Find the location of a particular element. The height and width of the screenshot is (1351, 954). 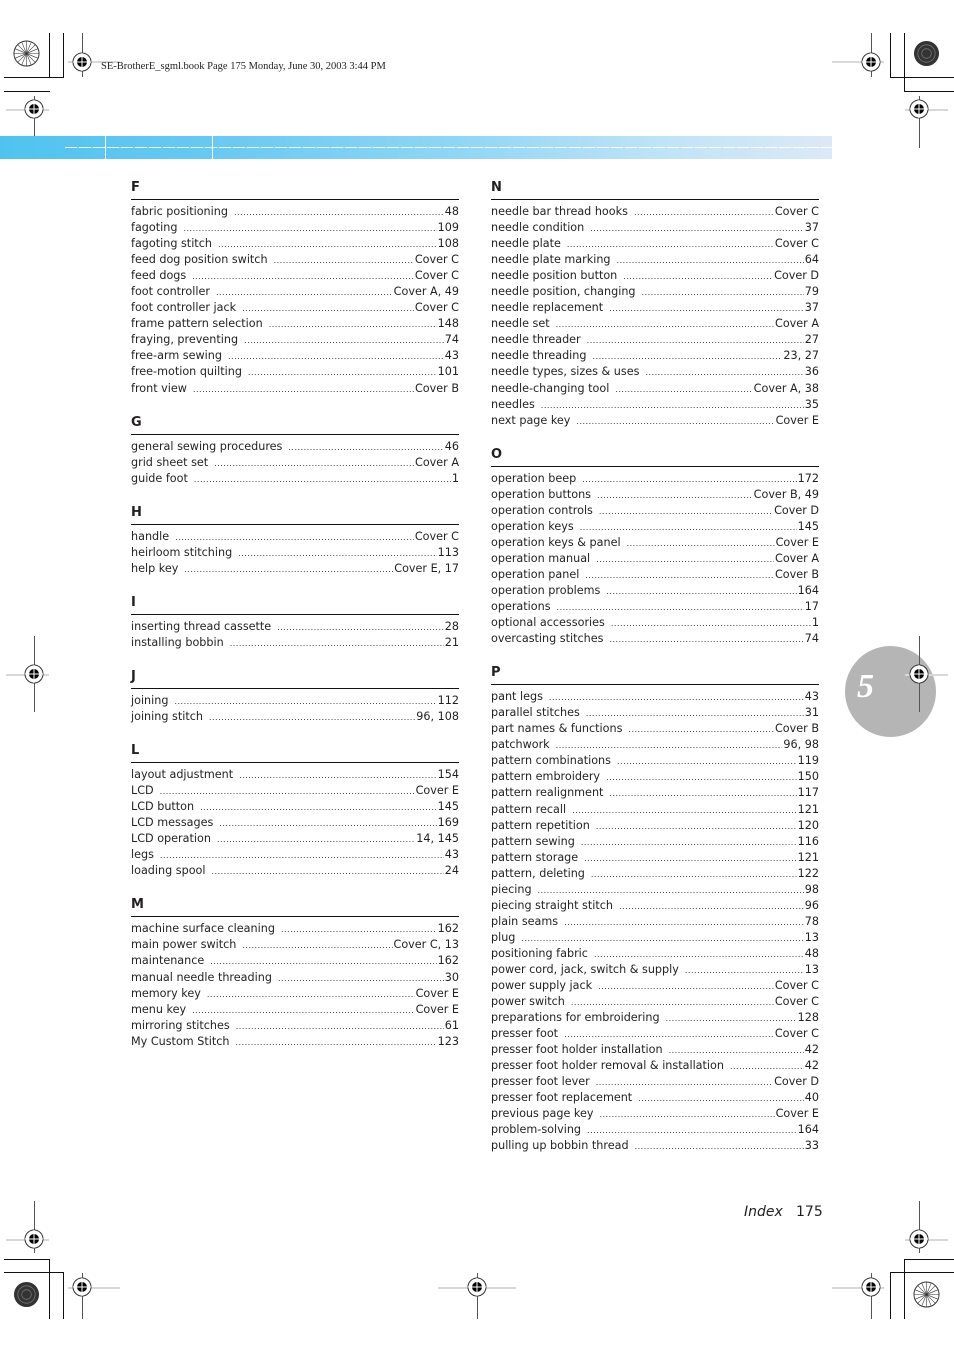

index-entry: pattern storage 121 is located at coordinates (655, 858).